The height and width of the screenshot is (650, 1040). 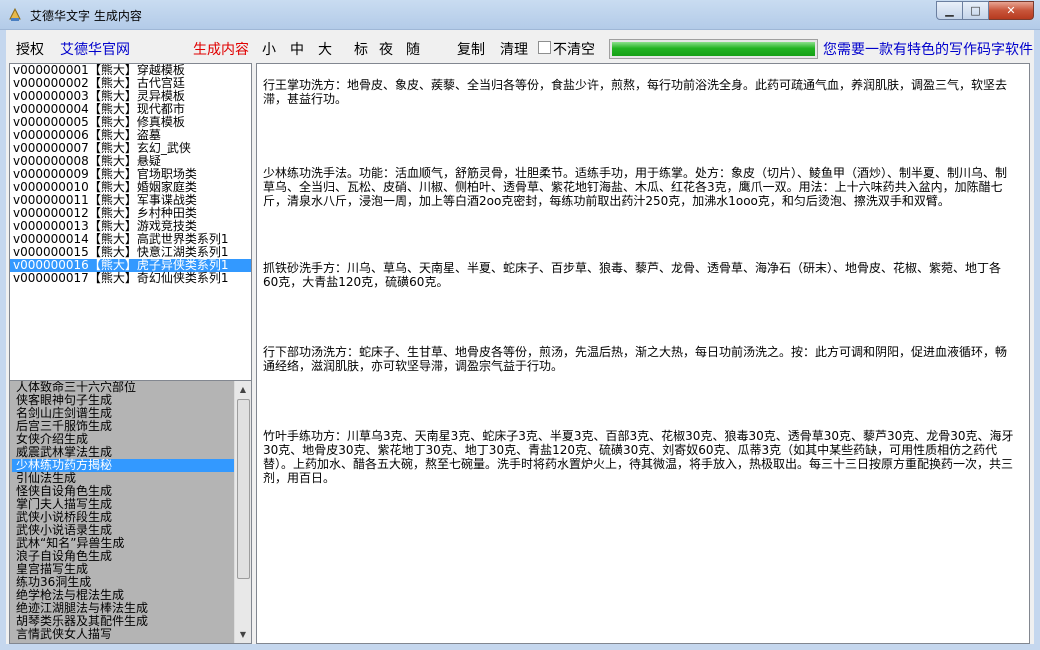 What do you see at coordinates (574, 50) in the screenshot?
I see `no-clear-label: 不清空` at bounding box center [574, 50].